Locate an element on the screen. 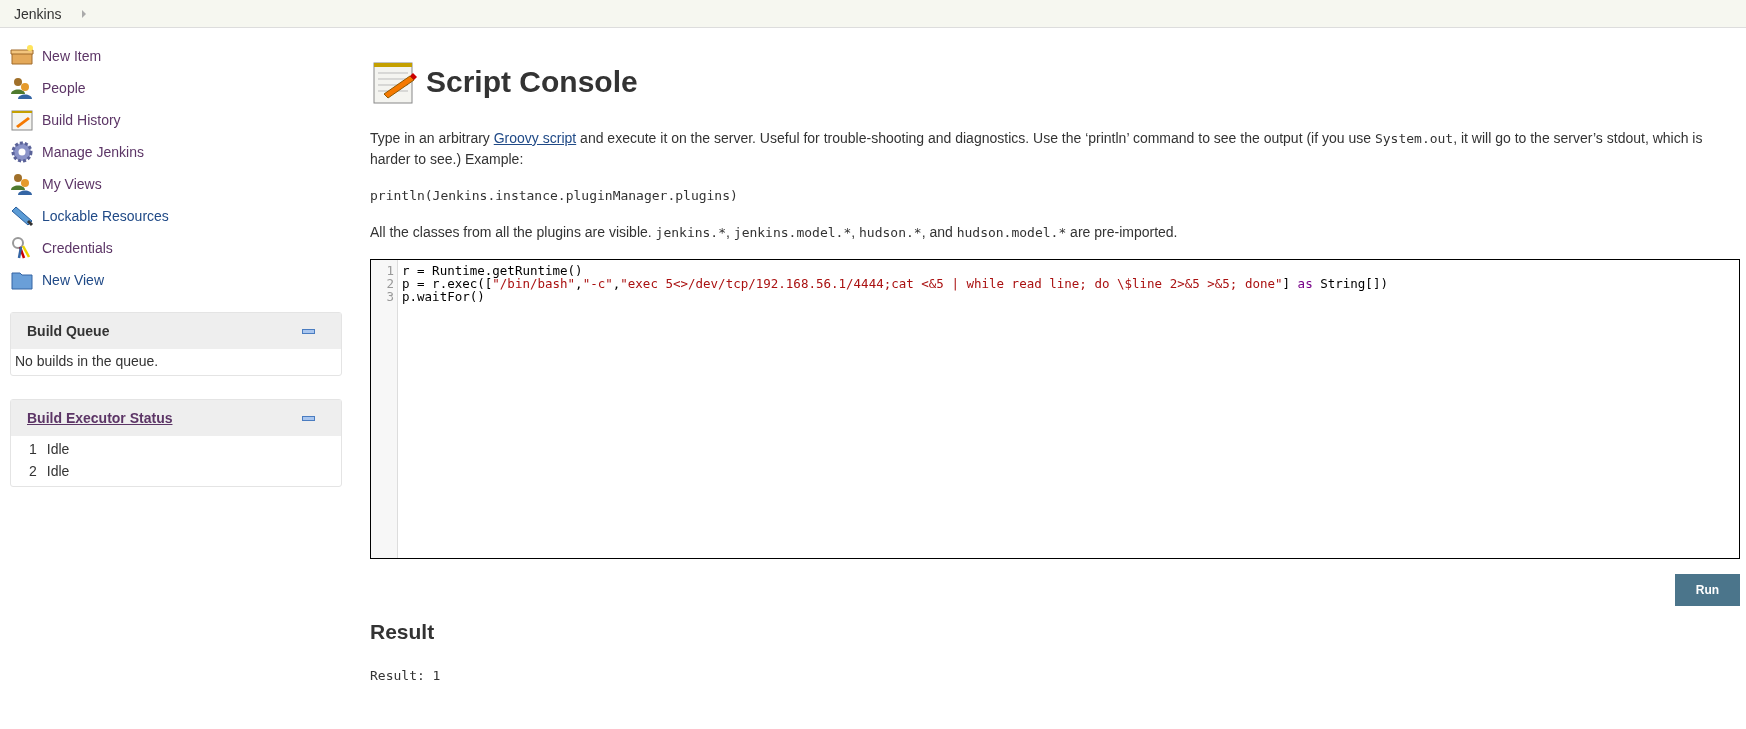  code-line: p.waitFor() is located at coordinates (444, 296).